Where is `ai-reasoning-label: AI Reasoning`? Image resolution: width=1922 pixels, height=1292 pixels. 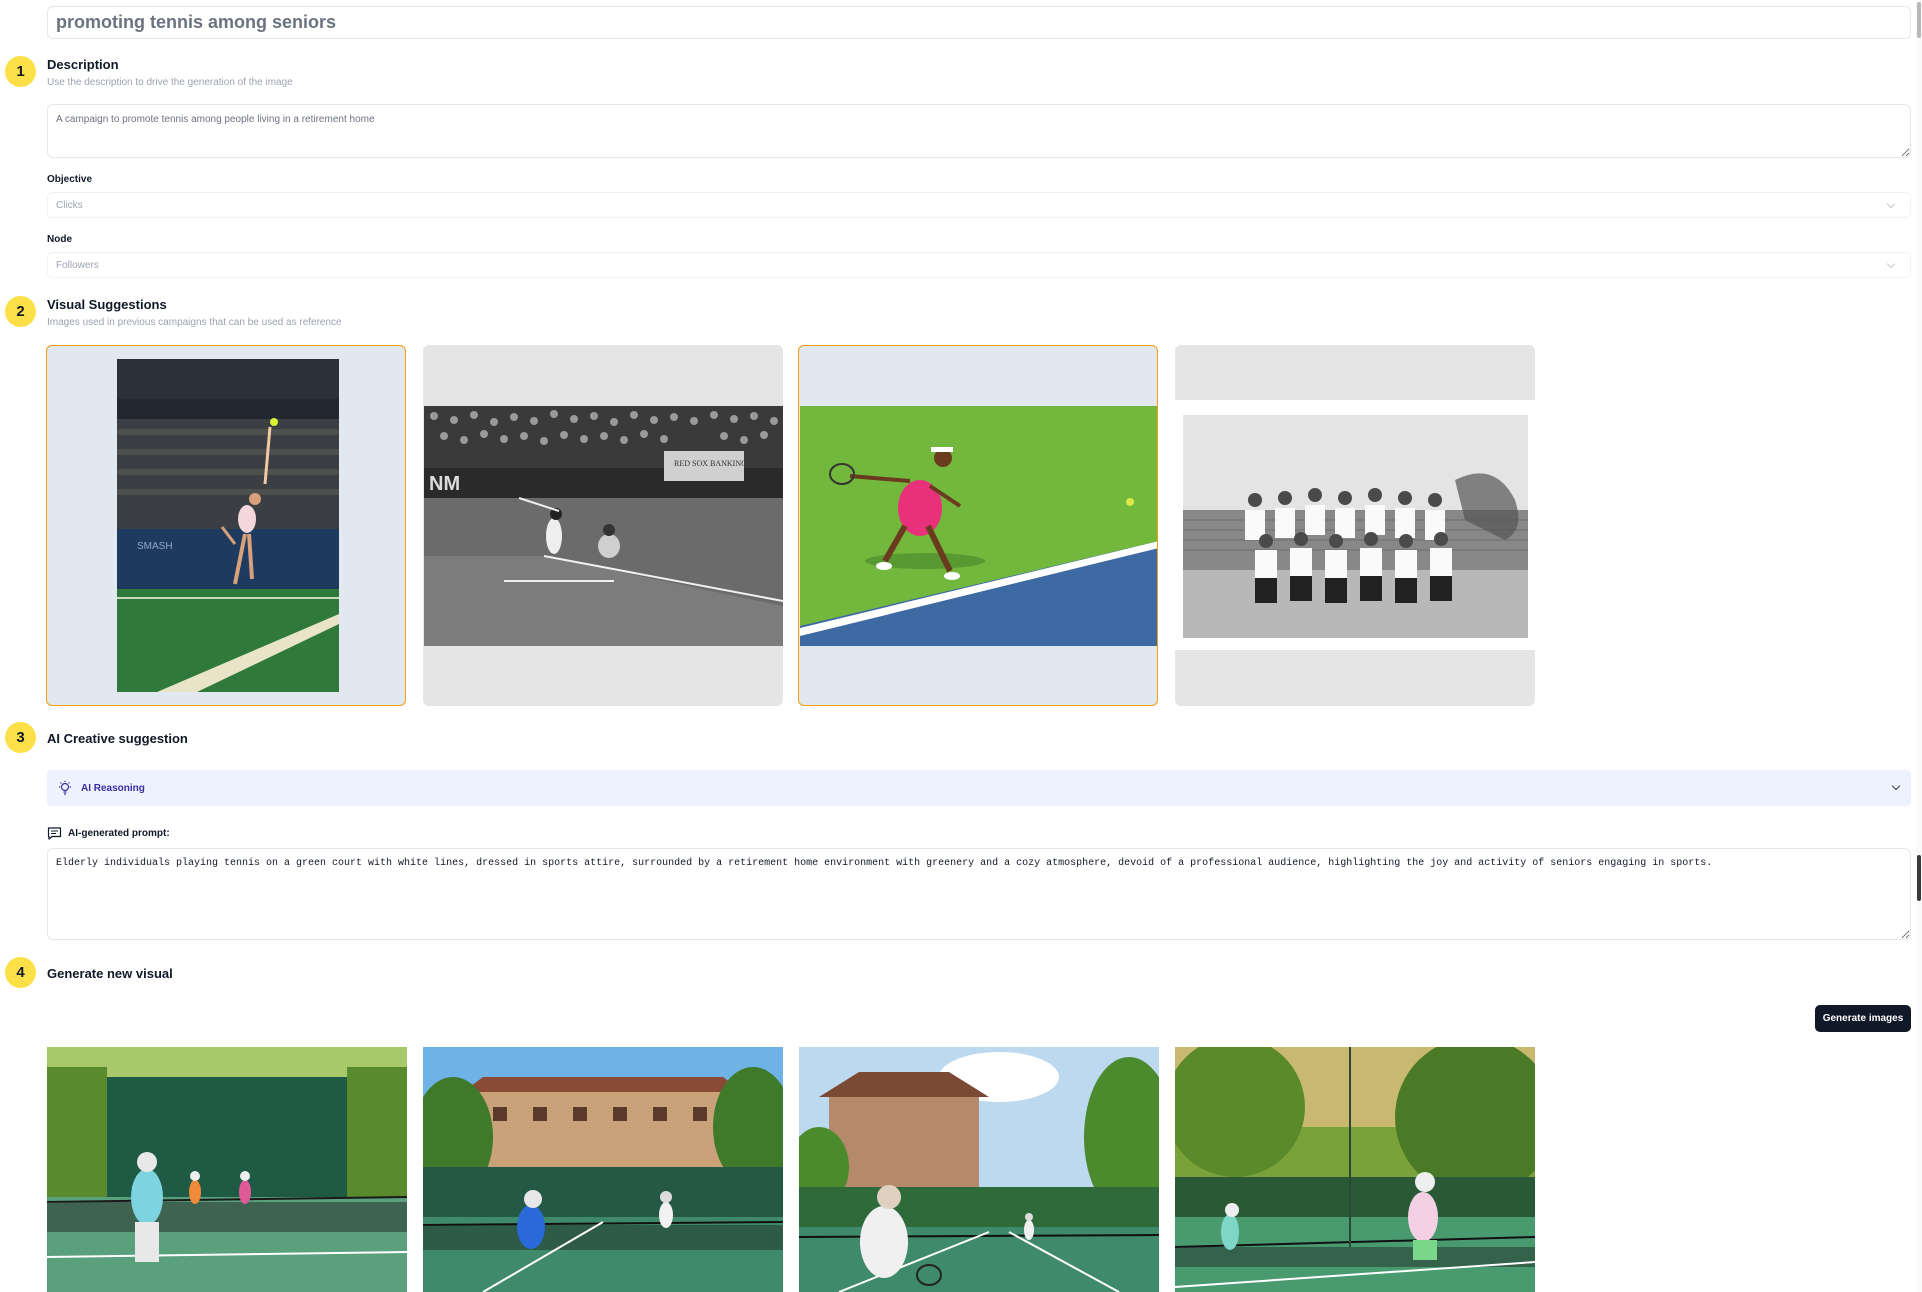
ai-reasoning-label: AI Reasoning is located at coordinates (113, 788).